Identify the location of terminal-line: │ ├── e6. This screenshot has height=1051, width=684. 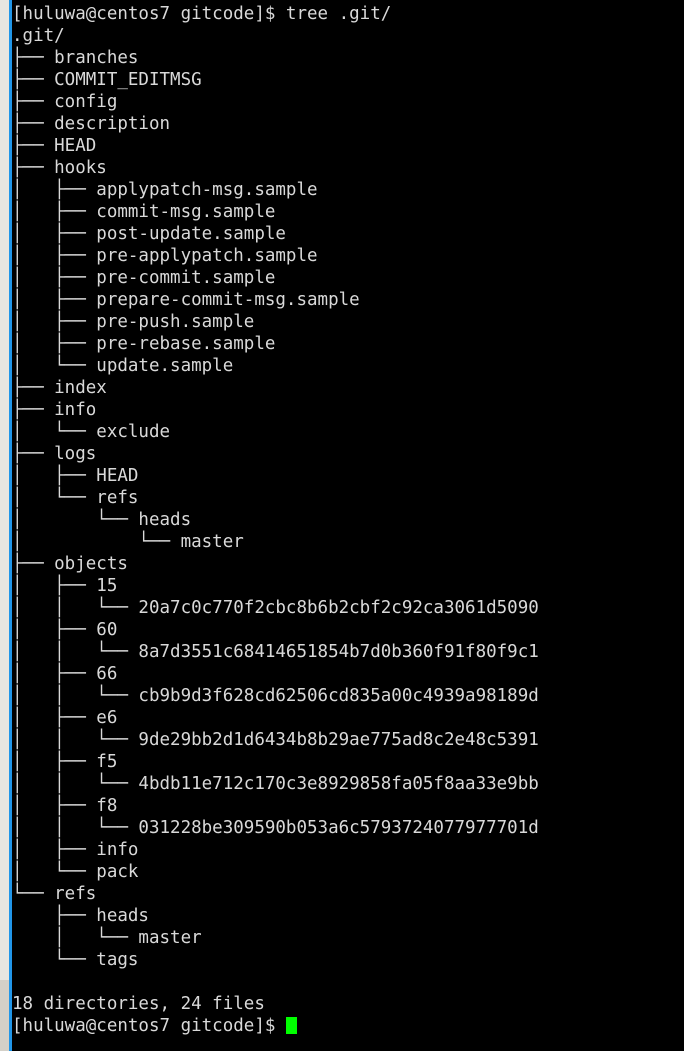
(65, 718).